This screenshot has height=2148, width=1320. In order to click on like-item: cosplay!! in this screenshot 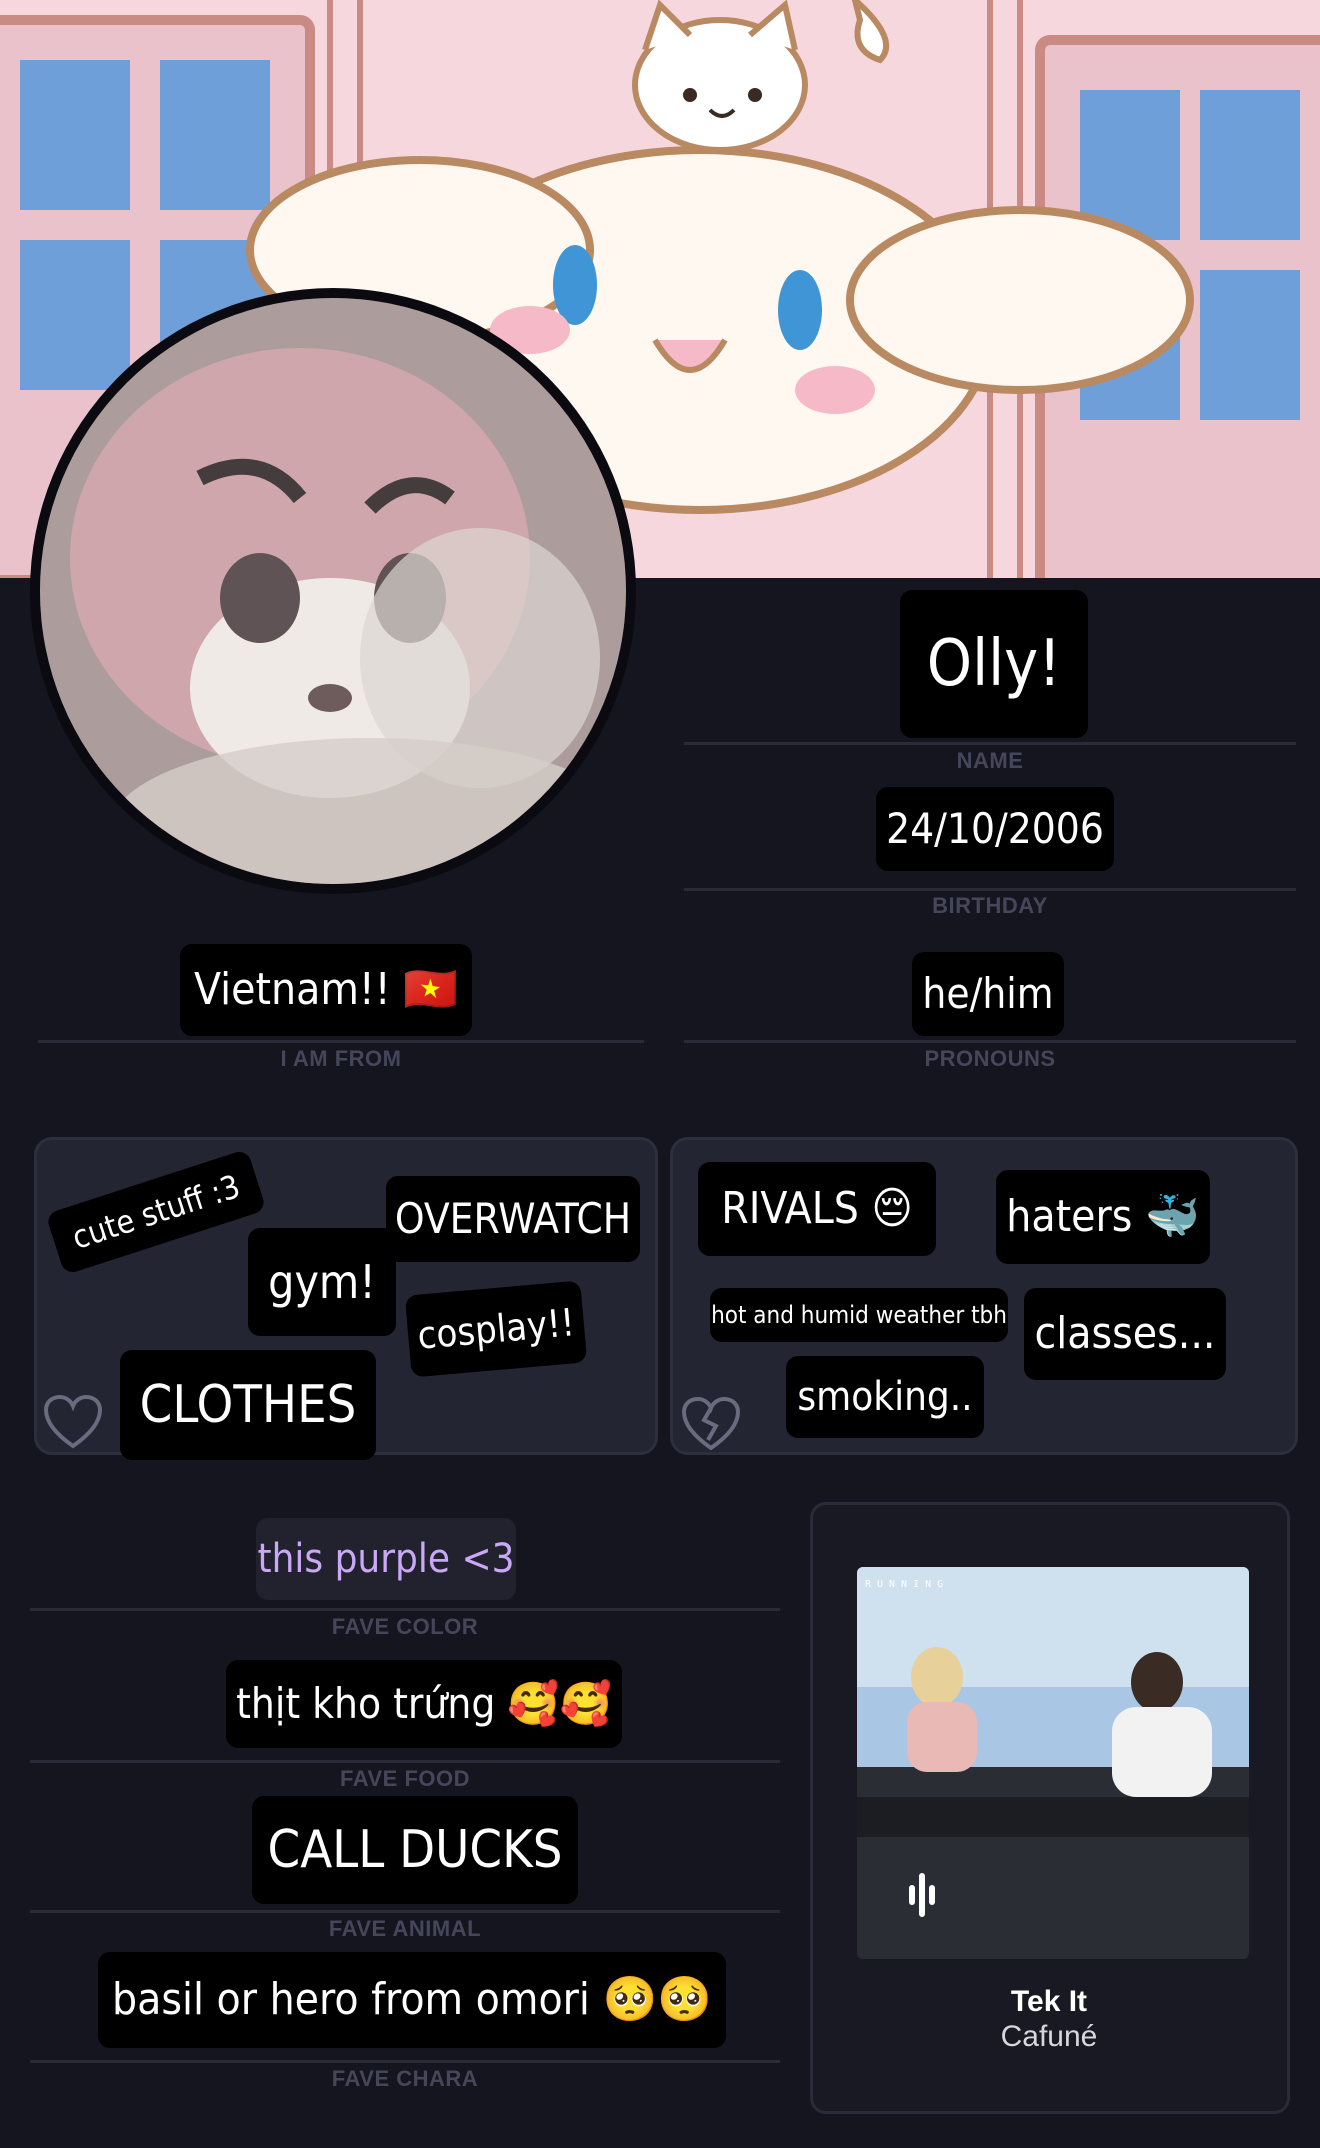, I will do `click(496, 1329)`.